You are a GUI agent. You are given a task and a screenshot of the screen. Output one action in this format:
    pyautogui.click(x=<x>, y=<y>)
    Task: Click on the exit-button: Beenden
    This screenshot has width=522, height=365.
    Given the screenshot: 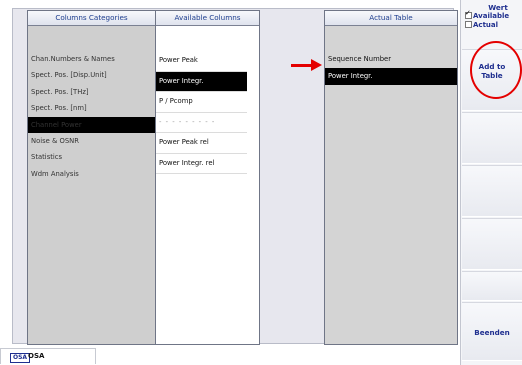 What is the action you would take?
    pyautogui.click(x=492, y=331)
    